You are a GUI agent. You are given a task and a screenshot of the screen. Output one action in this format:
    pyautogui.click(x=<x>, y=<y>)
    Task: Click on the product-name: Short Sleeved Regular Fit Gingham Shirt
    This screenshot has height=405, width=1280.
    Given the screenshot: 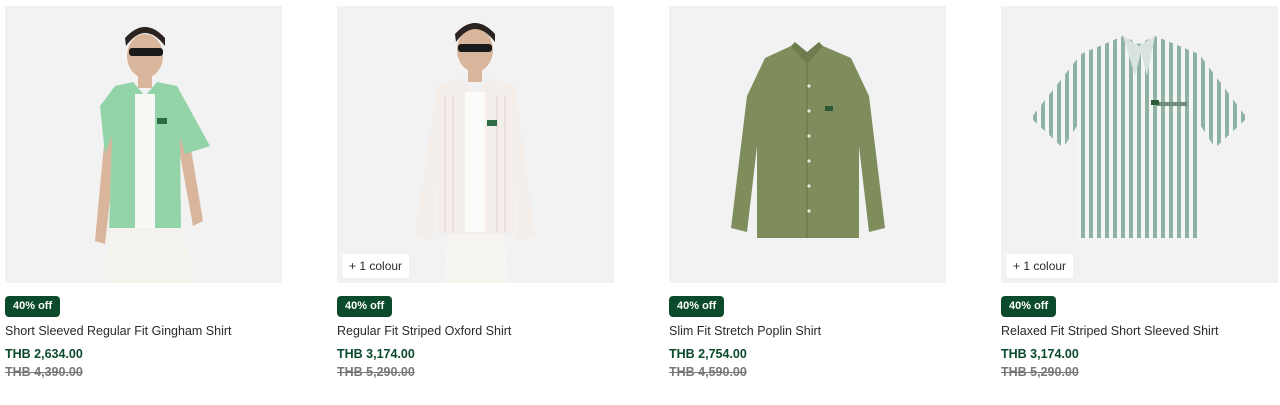 What is the action you would take?
    pyautogui.click(x=143, y=331)
    